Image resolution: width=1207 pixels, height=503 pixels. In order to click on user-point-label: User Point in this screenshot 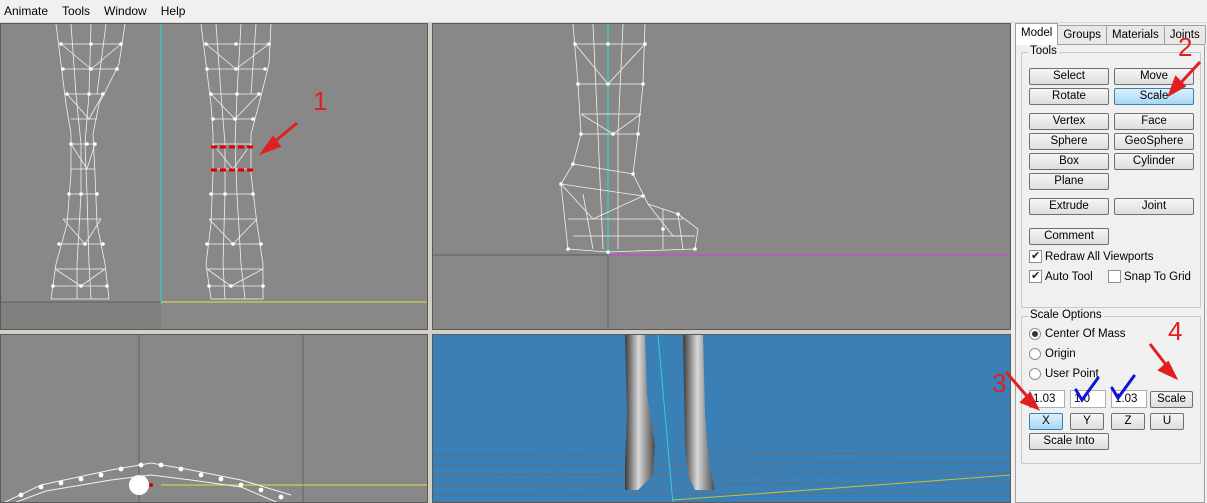, I will do `click(1072, 374)`.